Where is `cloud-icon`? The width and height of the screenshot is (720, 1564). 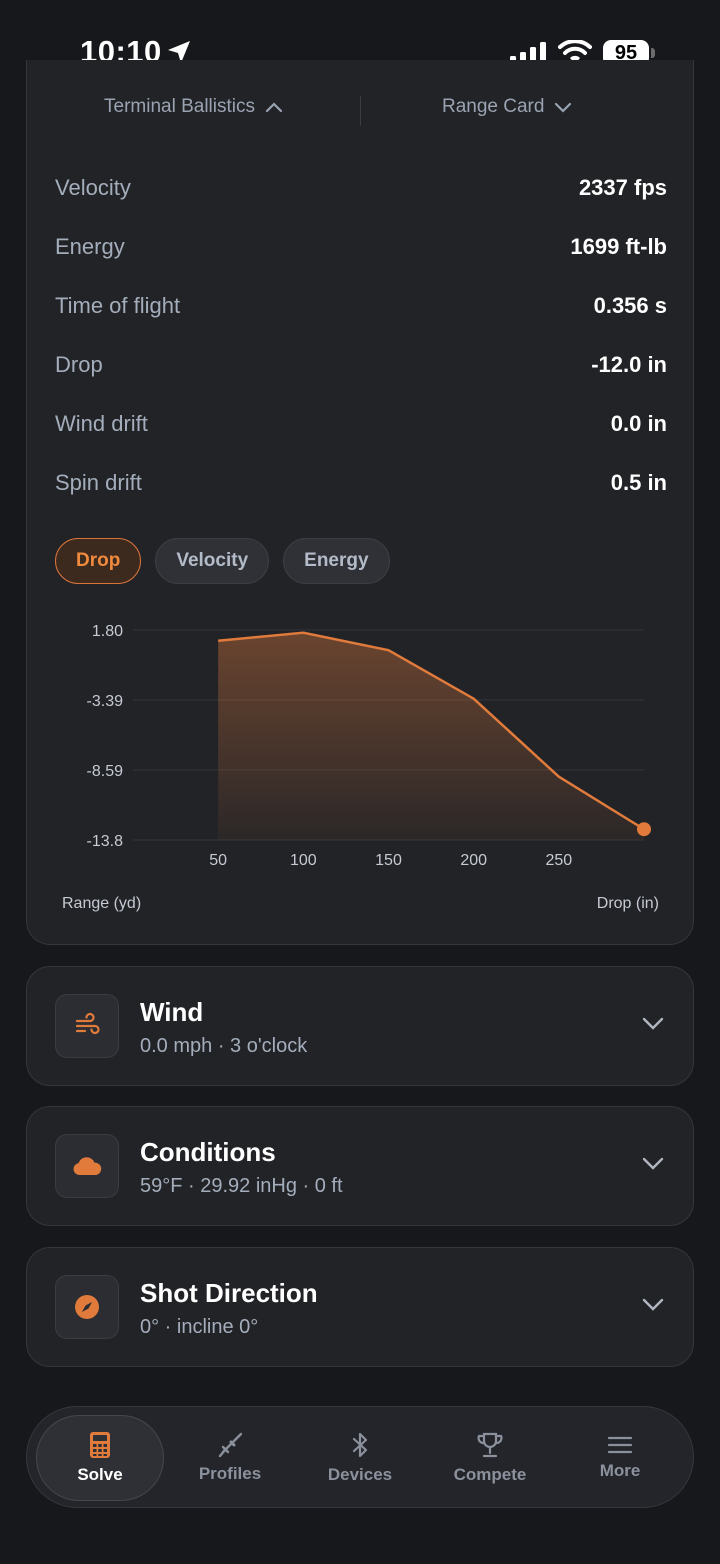 cloud-icon is located at coordinates (87, 1166).